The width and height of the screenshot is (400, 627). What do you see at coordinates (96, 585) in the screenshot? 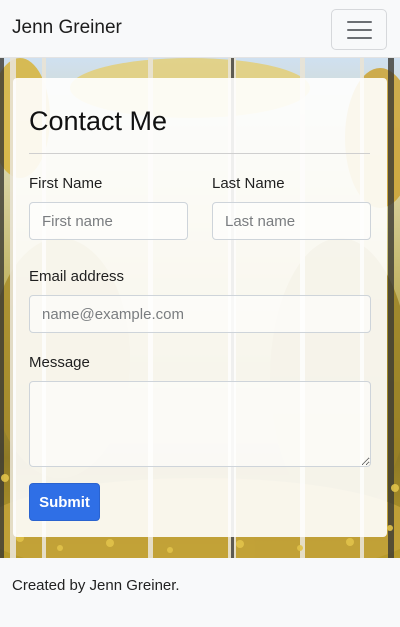
I see `footer-text: Created by Jenn Greiner.` at bounding box center [96, 585].